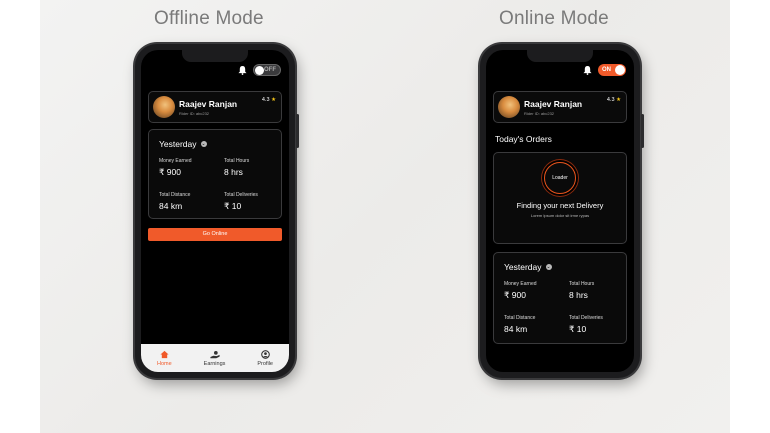 Image resolution: width=770 pixels, height=433 pixels. What do you see at coordinates (214, 363) in the screenshot?
I see `nav-label: Earnings` at bounding box center [214, 363].